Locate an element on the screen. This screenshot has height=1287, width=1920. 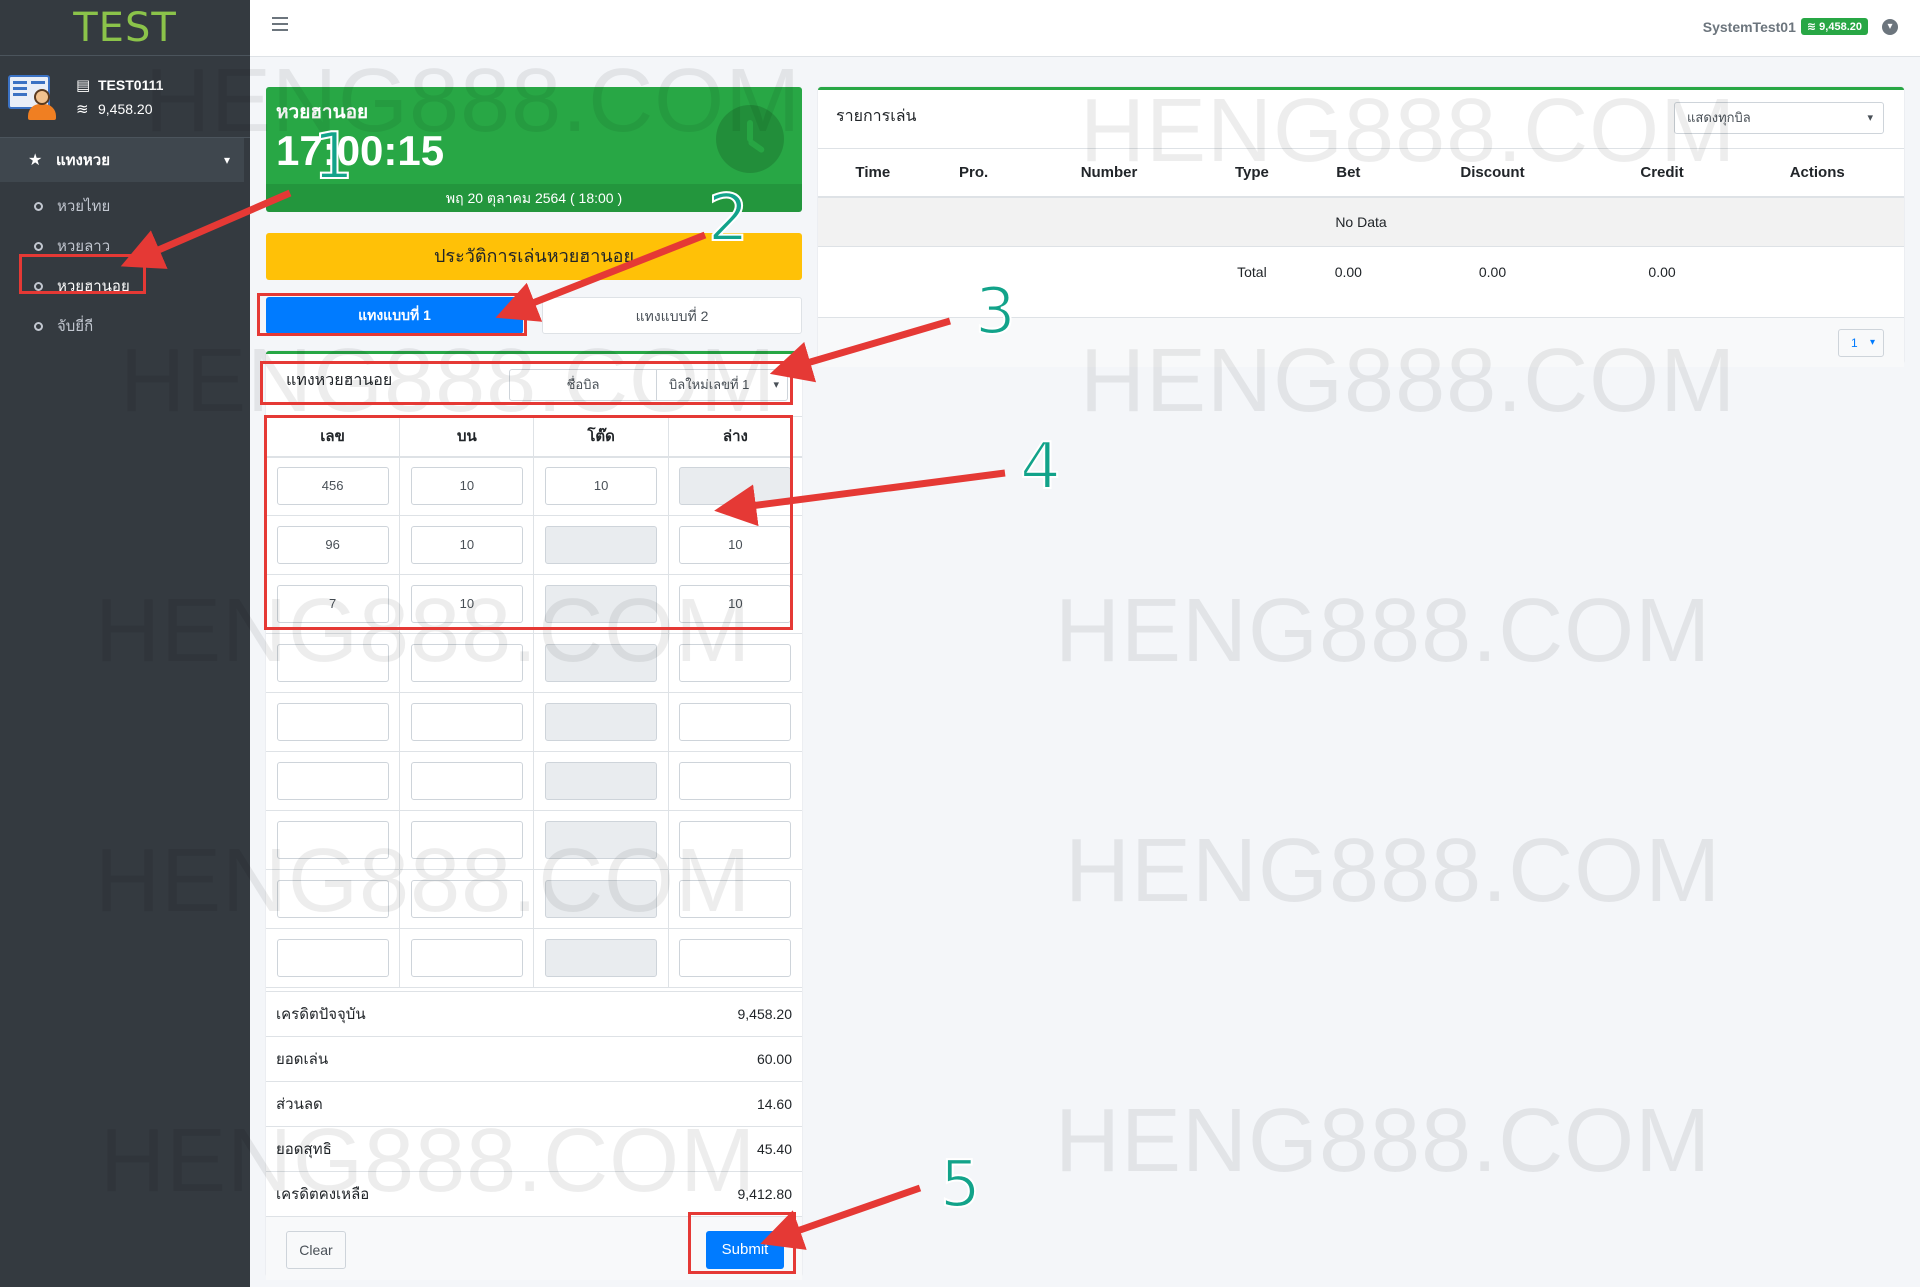
bet-input-number: 7 is located at coordinates (332, 604).